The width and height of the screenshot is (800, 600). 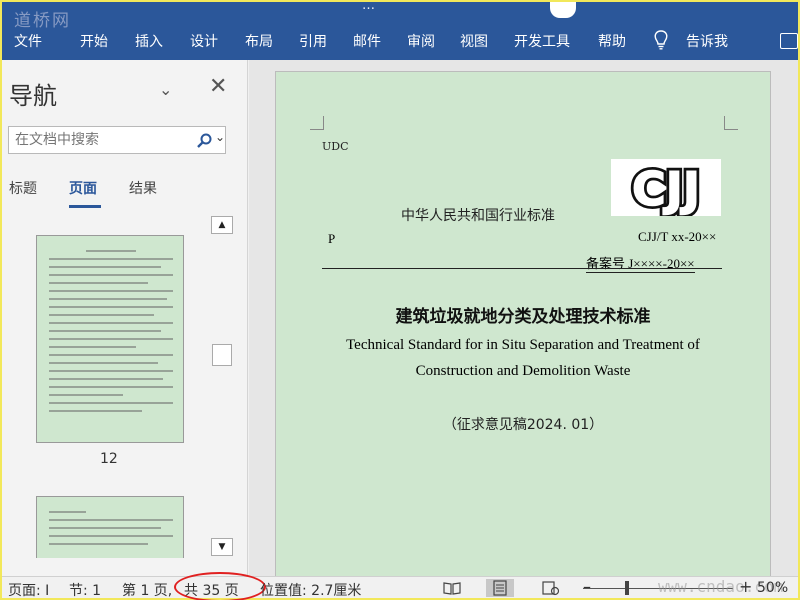 I want to click on zoom-slider-thumb, so click(x=627, y=588).